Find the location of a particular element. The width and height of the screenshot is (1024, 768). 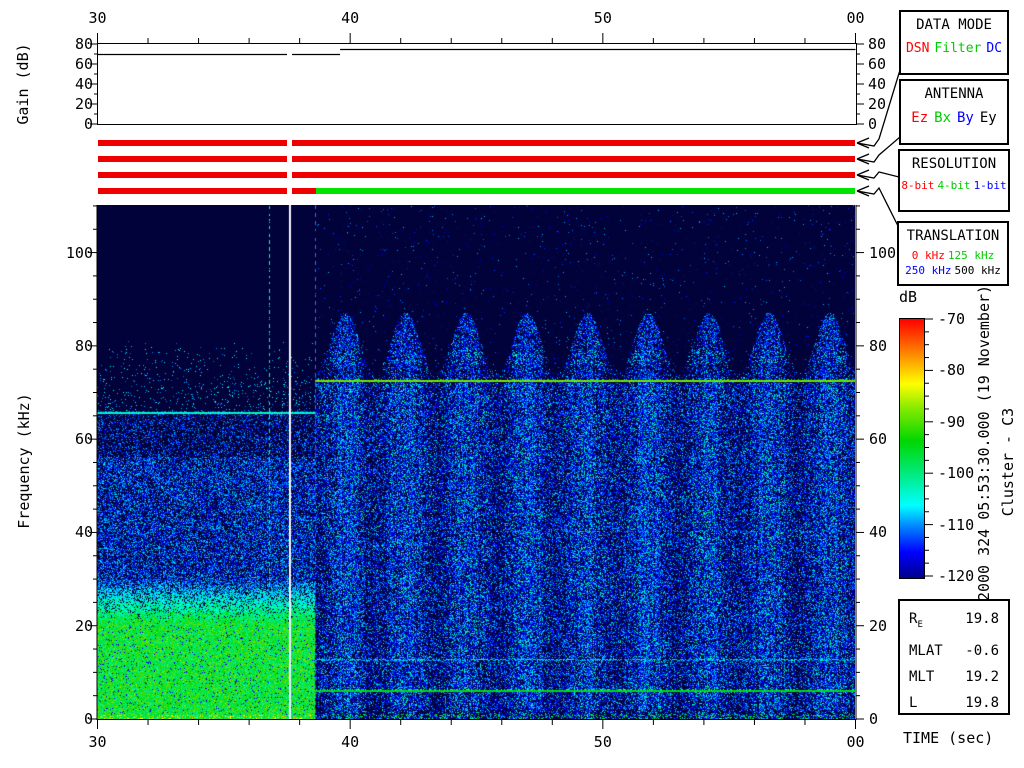

translation-options: 0 kHz 125 kHz 250 kHz 500 kHz is located at coordinates (953, 262).